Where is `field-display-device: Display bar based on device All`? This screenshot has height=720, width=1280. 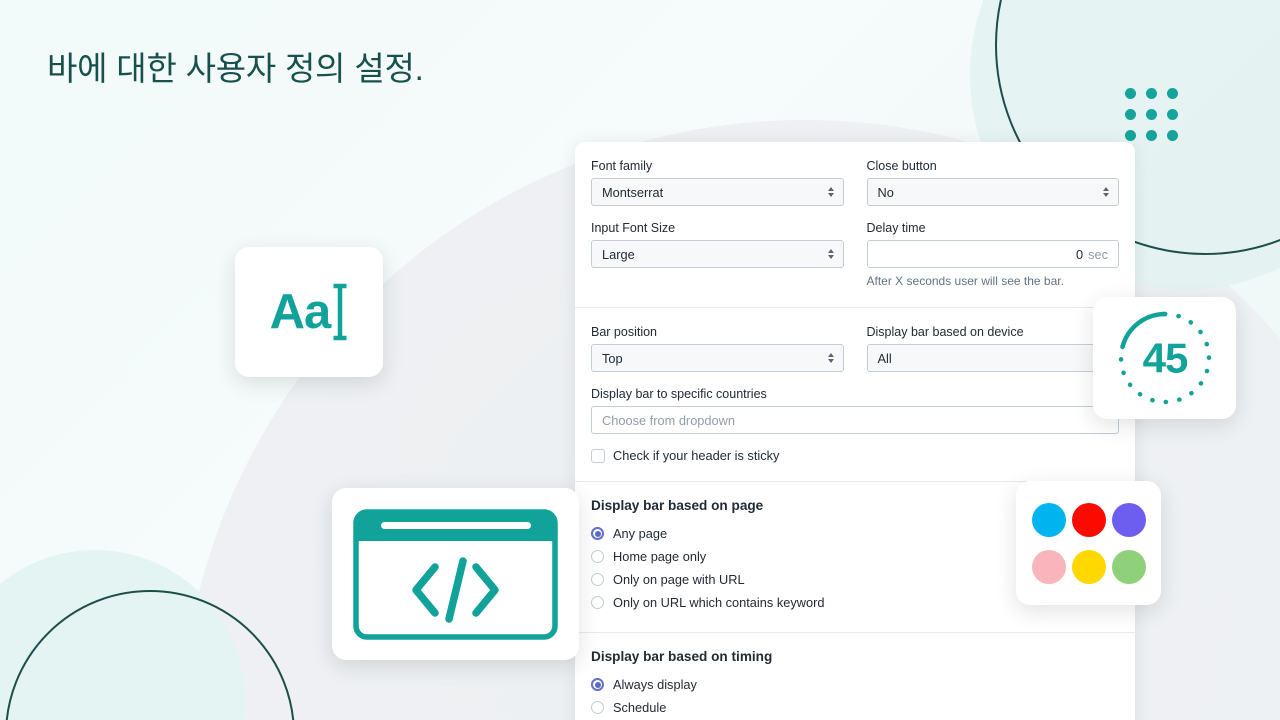
field-display-device: Display bar based on device All is located at coordinates (992, 348).